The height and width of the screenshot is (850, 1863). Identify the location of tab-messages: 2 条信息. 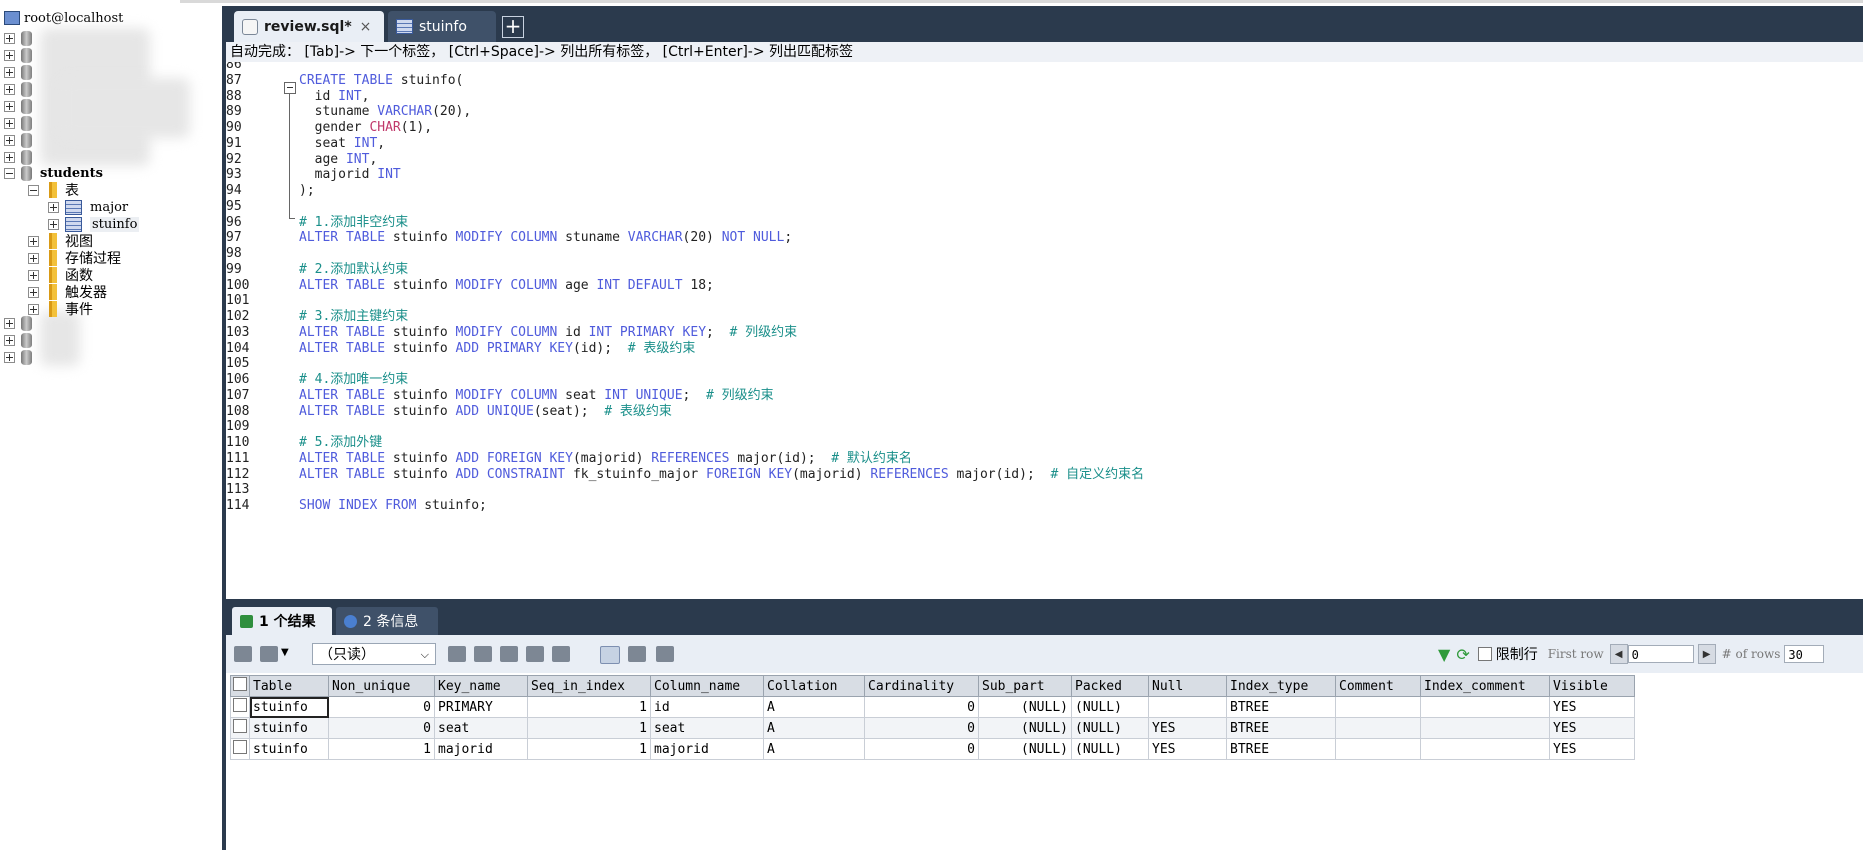
(387, 621).